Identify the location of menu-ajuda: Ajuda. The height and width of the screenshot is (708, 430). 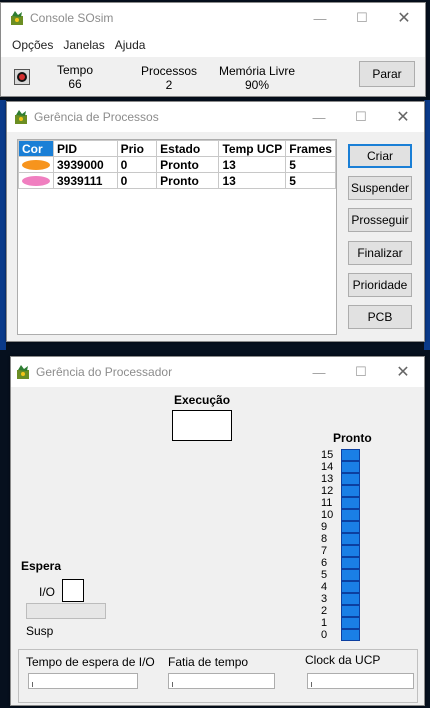
(130, 45).